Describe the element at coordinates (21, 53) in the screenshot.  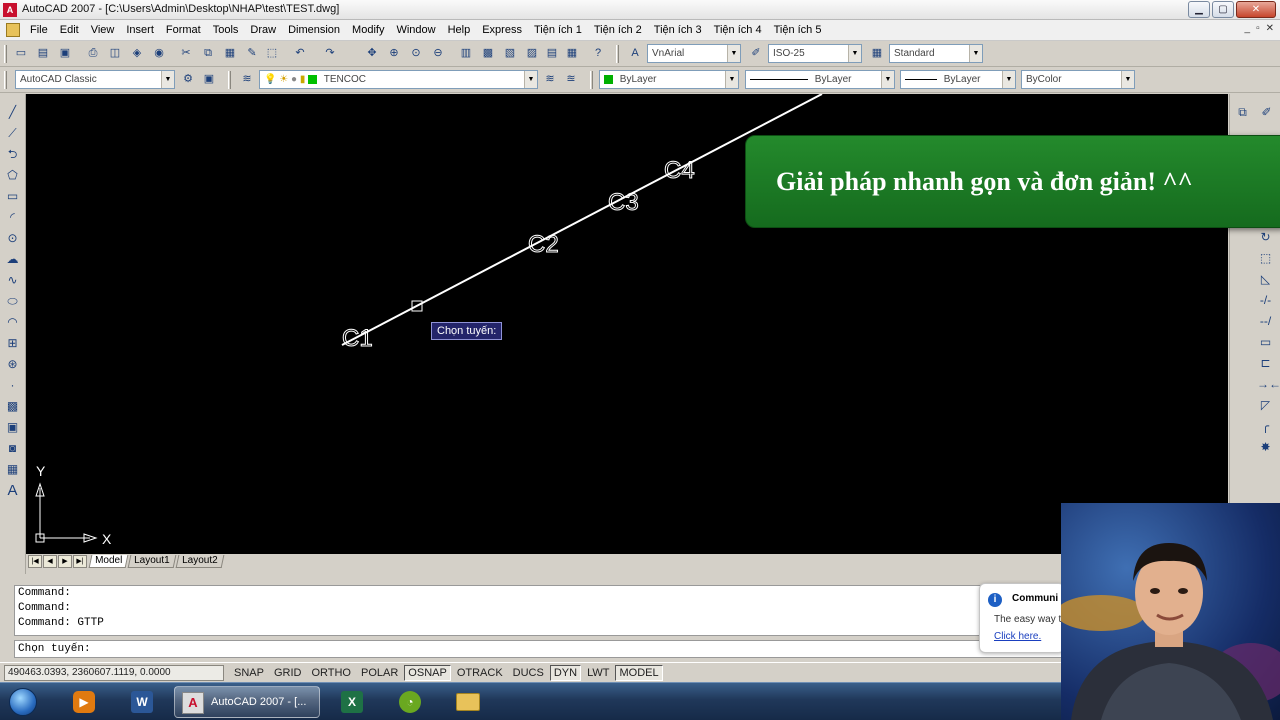
I see `new-icon: ▭` at that location.